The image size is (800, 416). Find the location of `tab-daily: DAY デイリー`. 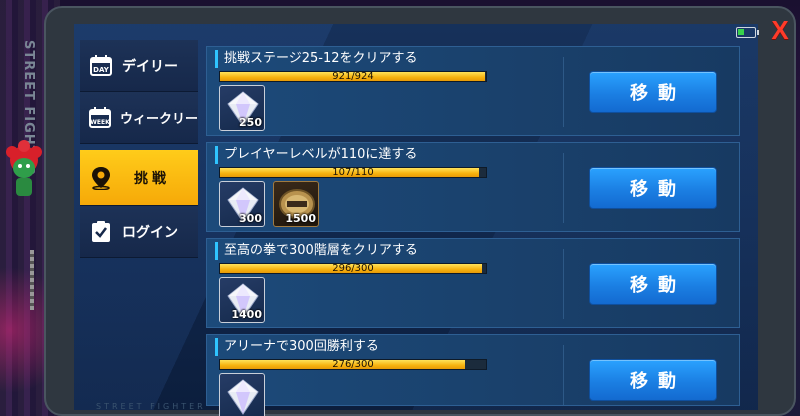

tab-daily: DAY デイリー is located at coordinates (139, 66).